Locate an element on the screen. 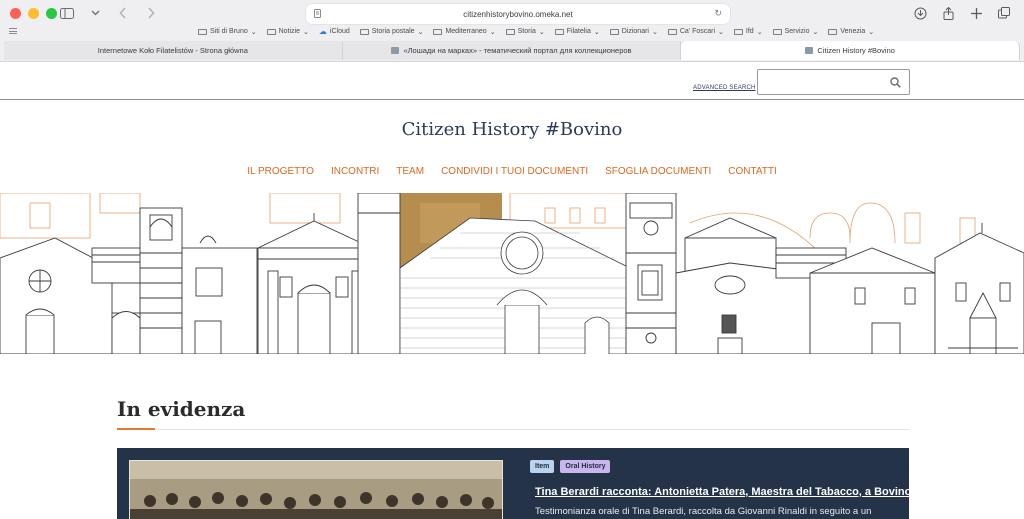 This screenshot has height=519, width=1024. window-controls is located at coordinates (33, 13).